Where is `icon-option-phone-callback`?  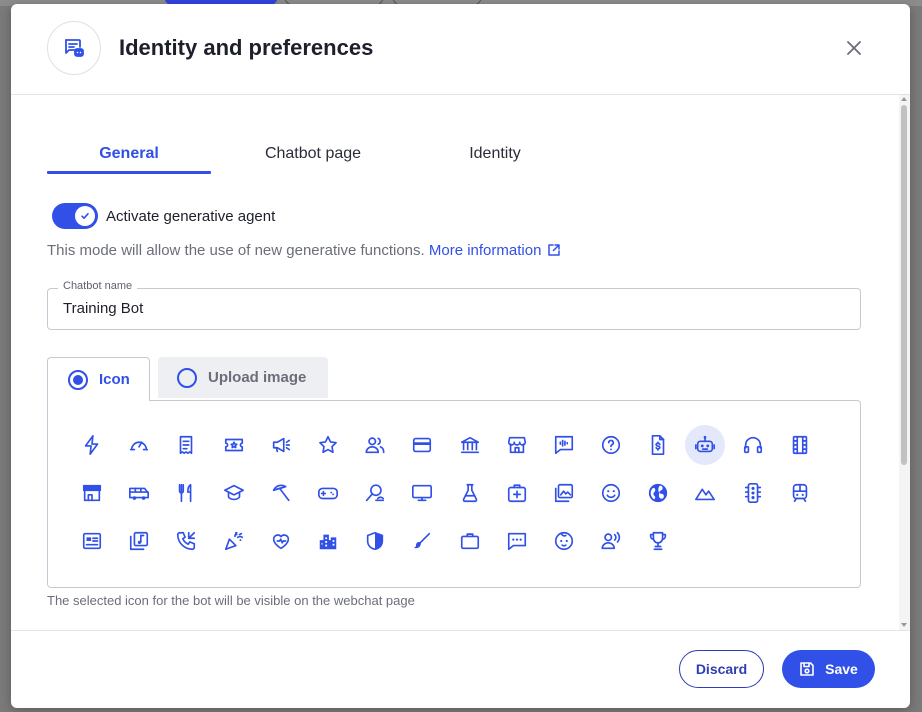
icon-option-phone-callback is located at coordinates (186, 541).